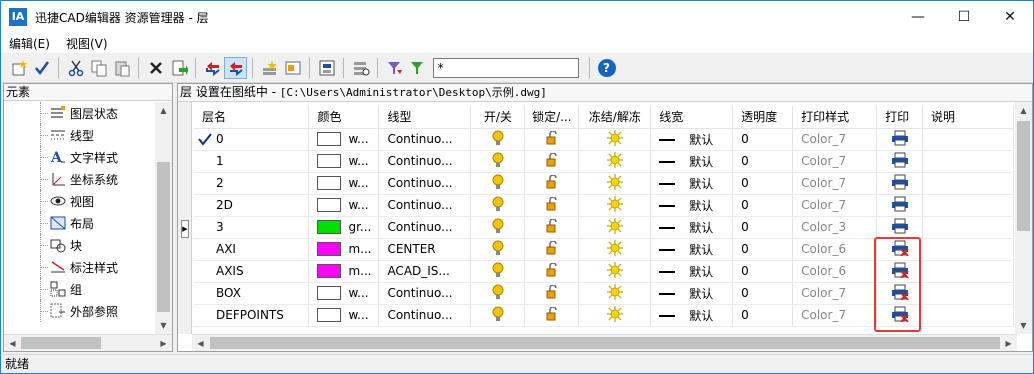 This screenshot has width=1034, height=374. I want to click on layer-name-cell: BOX, so click(252, 293).